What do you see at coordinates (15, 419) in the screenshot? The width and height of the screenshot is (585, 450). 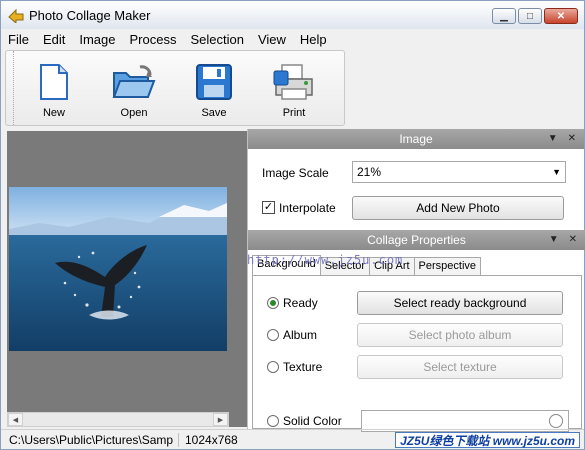 I see `scroll-left-icon: ◀` at bounding box center [15, 419].